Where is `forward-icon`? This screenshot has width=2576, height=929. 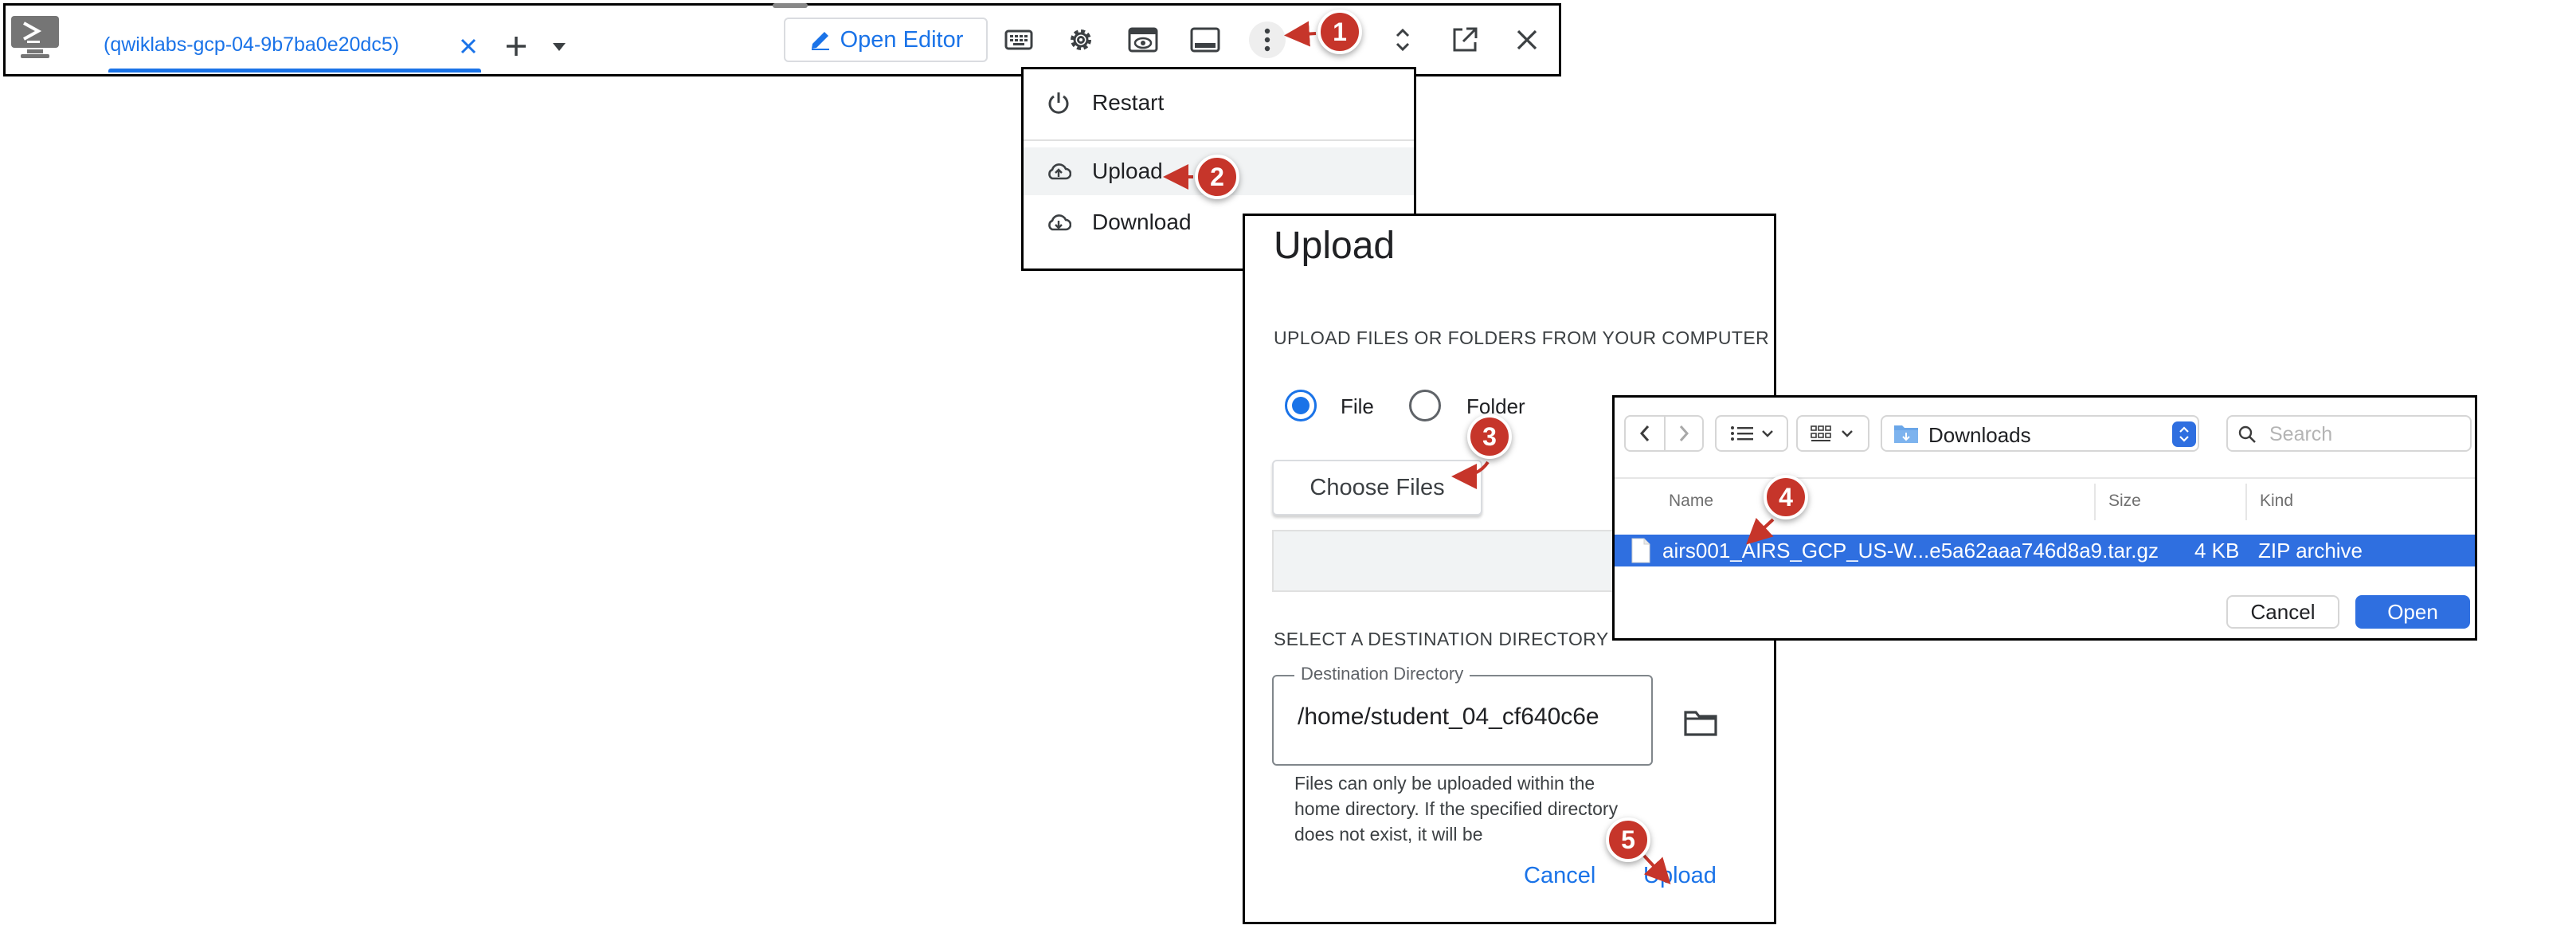
forward-icon is located at coordinates (1684, 433).